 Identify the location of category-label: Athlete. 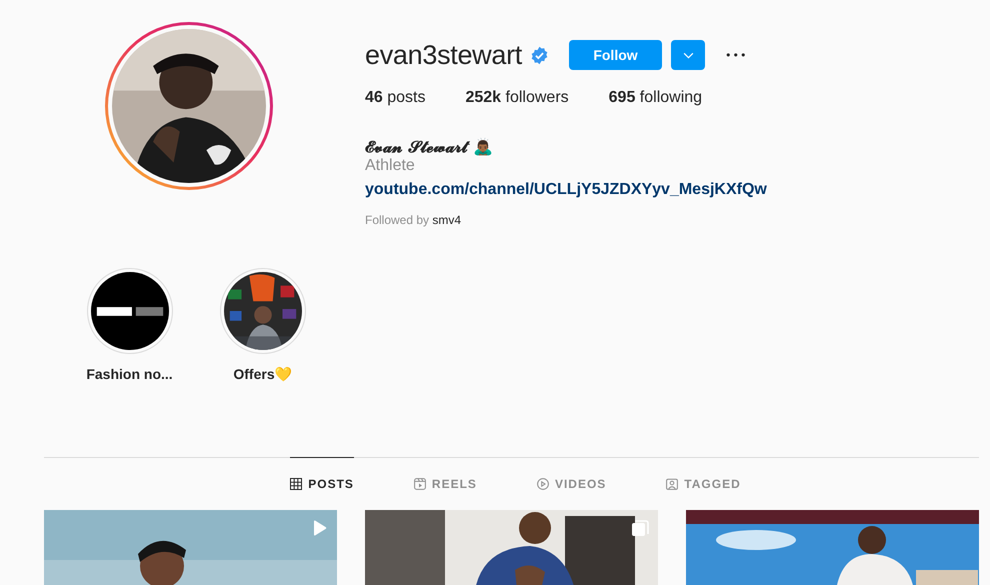
(390, 166).